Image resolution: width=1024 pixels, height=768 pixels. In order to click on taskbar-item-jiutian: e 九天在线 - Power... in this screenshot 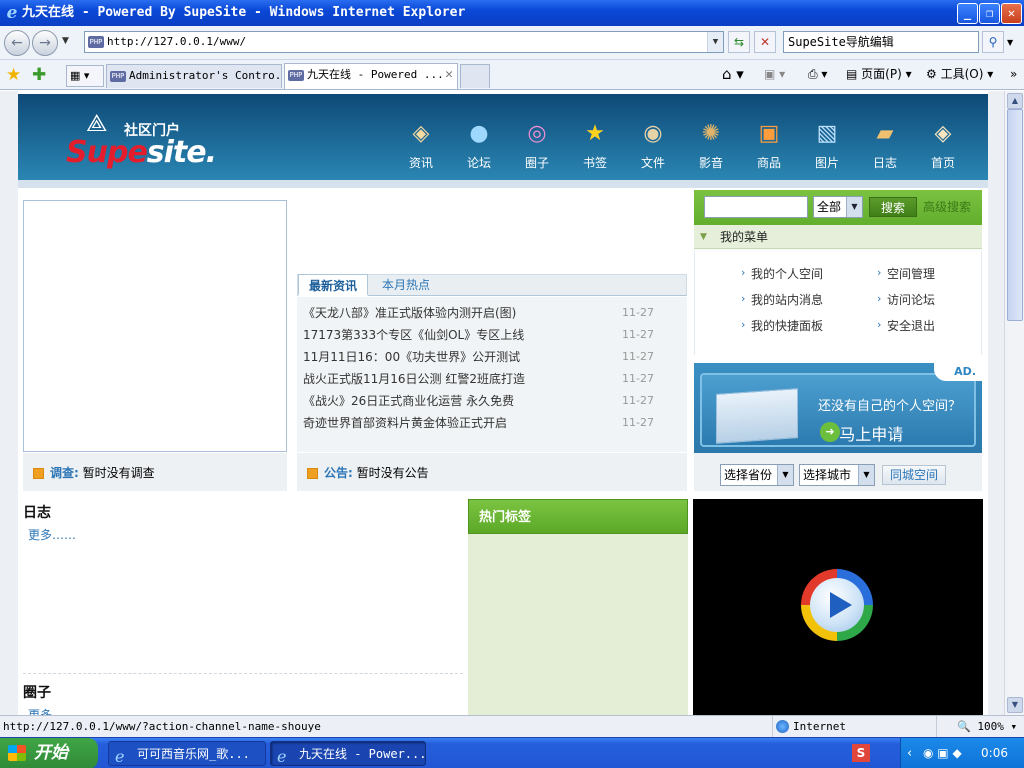, I will do `click(348, 753)`.